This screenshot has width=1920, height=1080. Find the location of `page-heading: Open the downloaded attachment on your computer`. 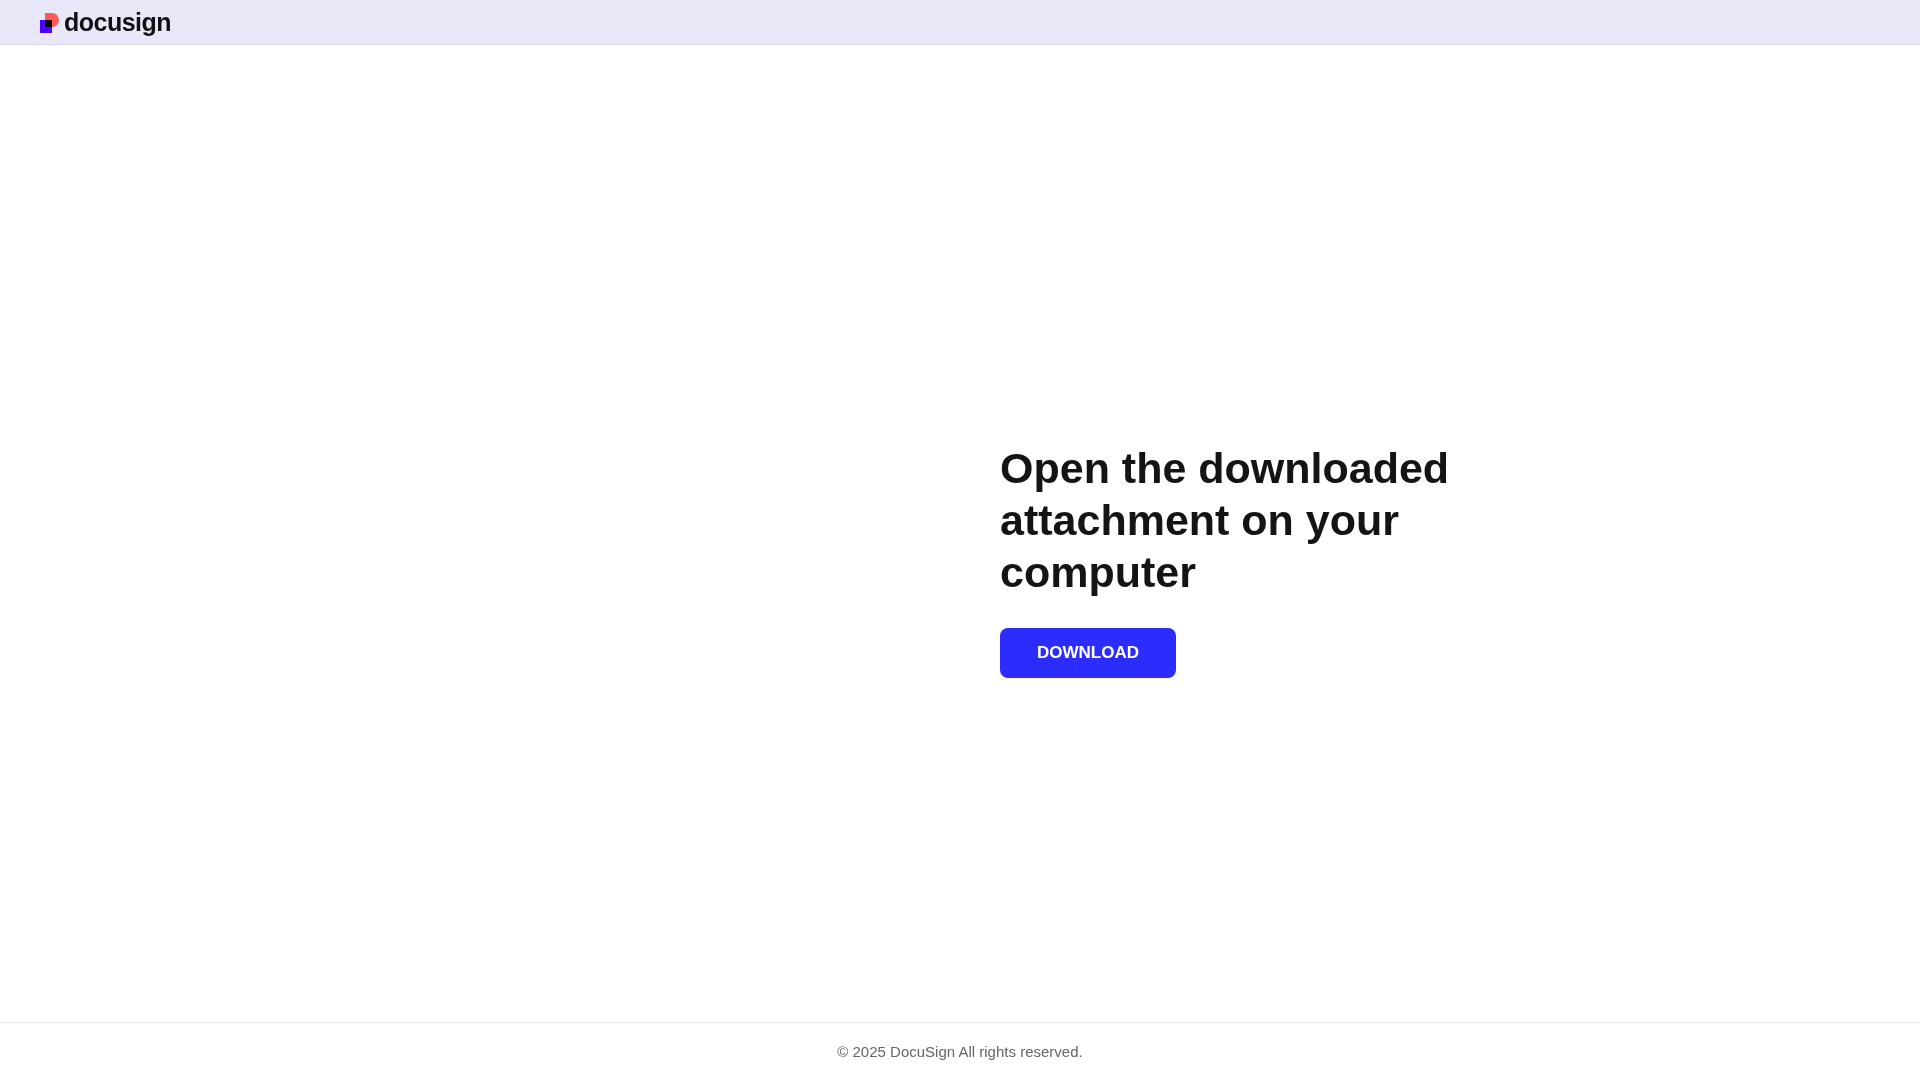

page-heading: Open the downloaded attachment on your computer is located at coordinates (1225, 520).